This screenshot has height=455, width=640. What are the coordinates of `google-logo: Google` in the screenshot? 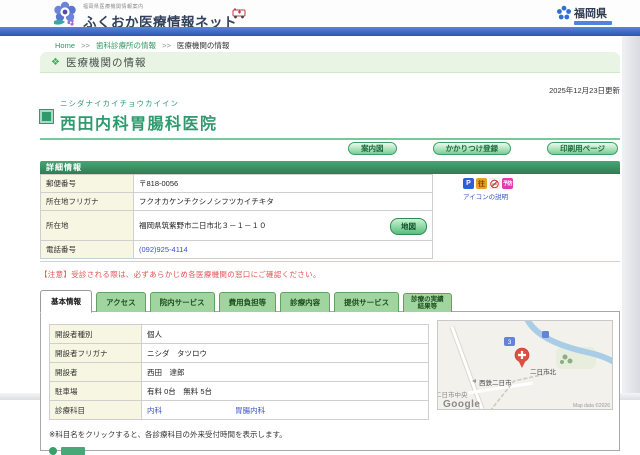 It's located at (461, 404).